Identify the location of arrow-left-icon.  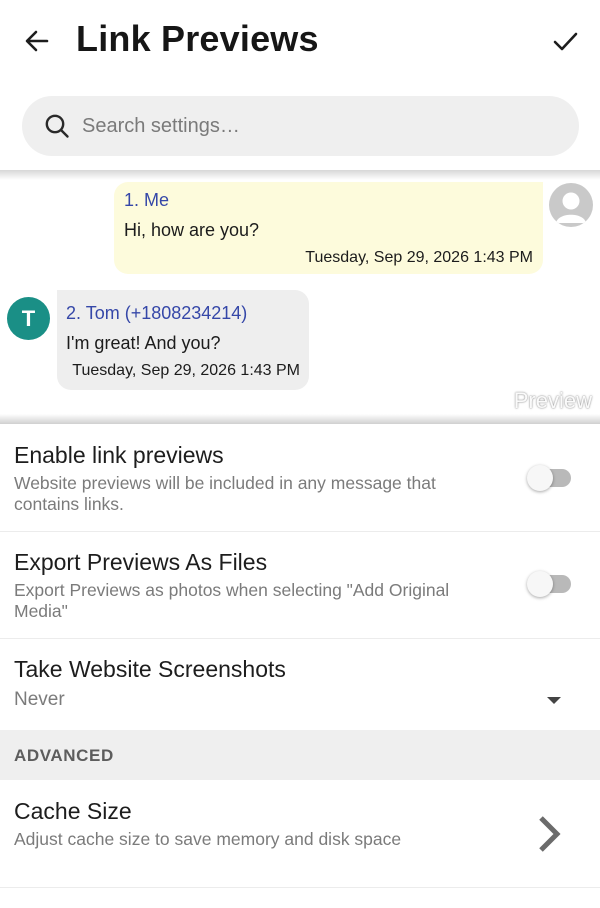
(37, 41).